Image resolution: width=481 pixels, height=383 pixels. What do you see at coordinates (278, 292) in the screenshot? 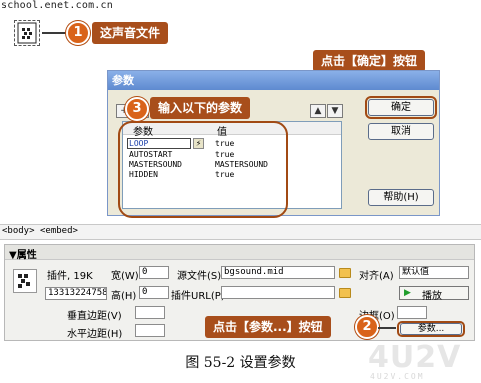
I see `plugin-url-field` at bounding box center [278, 292].